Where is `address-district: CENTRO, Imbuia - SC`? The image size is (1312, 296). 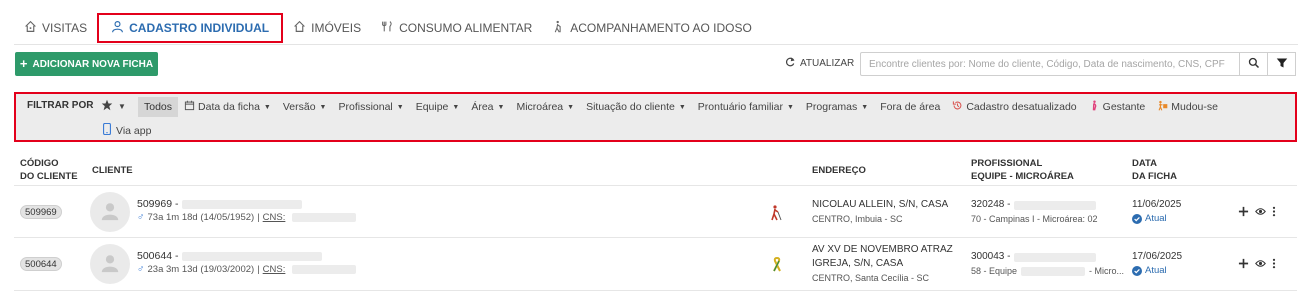 address-district: CENTRO, Imbuia - SC is located at coordinates (857, 219).